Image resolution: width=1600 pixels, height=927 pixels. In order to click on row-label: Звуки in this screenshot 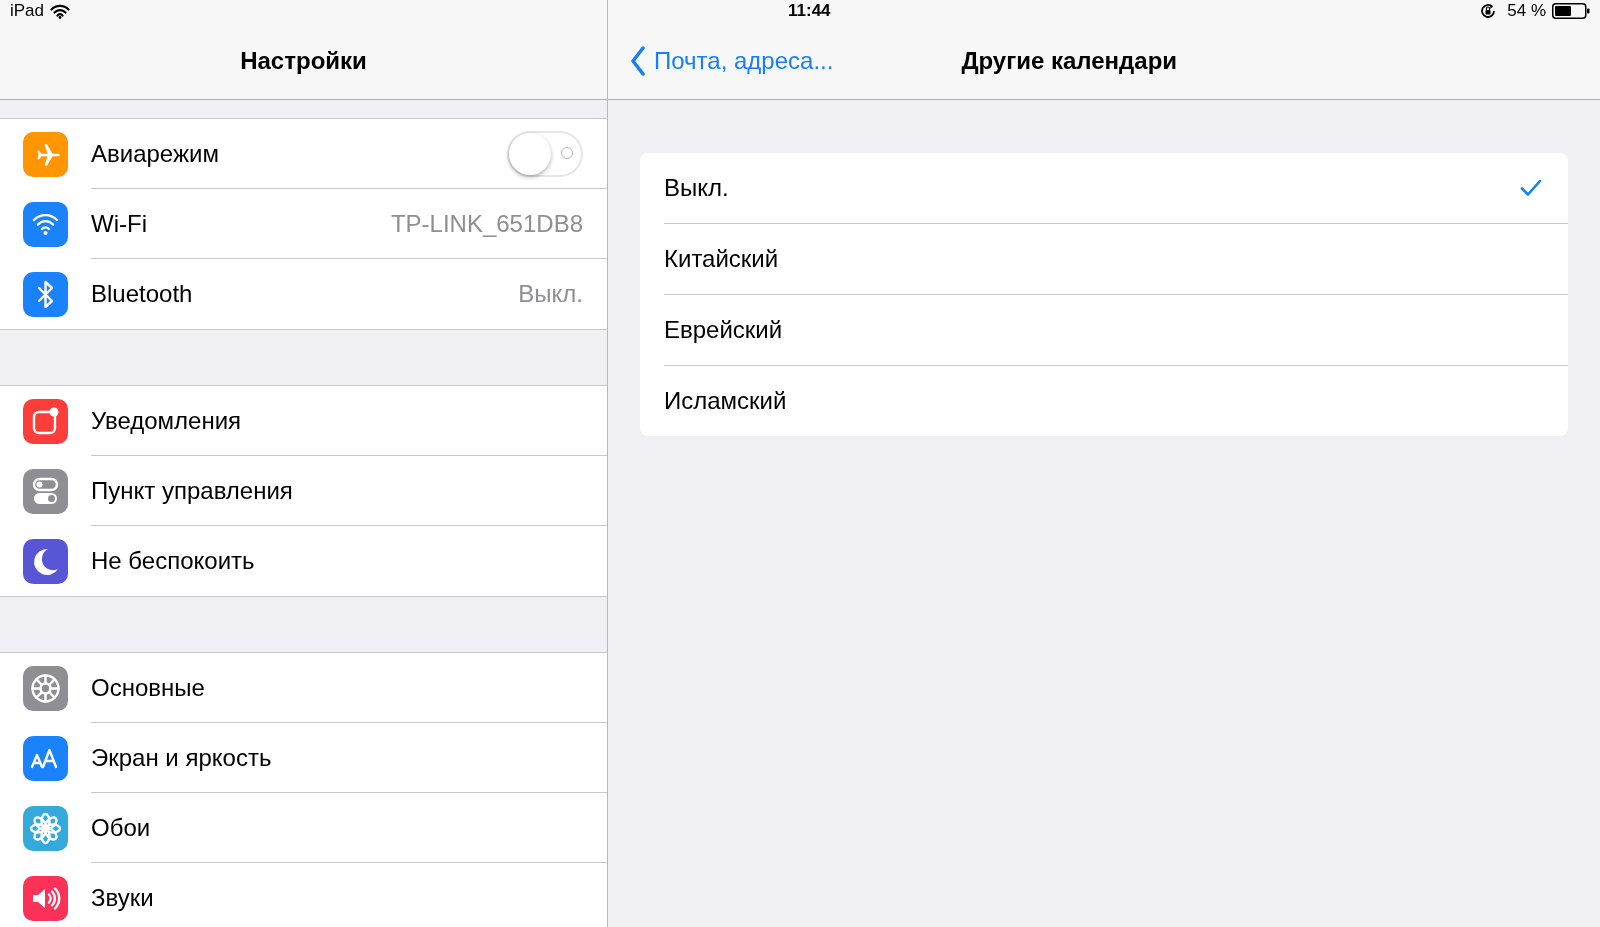, I will do `click(123, 898)`.